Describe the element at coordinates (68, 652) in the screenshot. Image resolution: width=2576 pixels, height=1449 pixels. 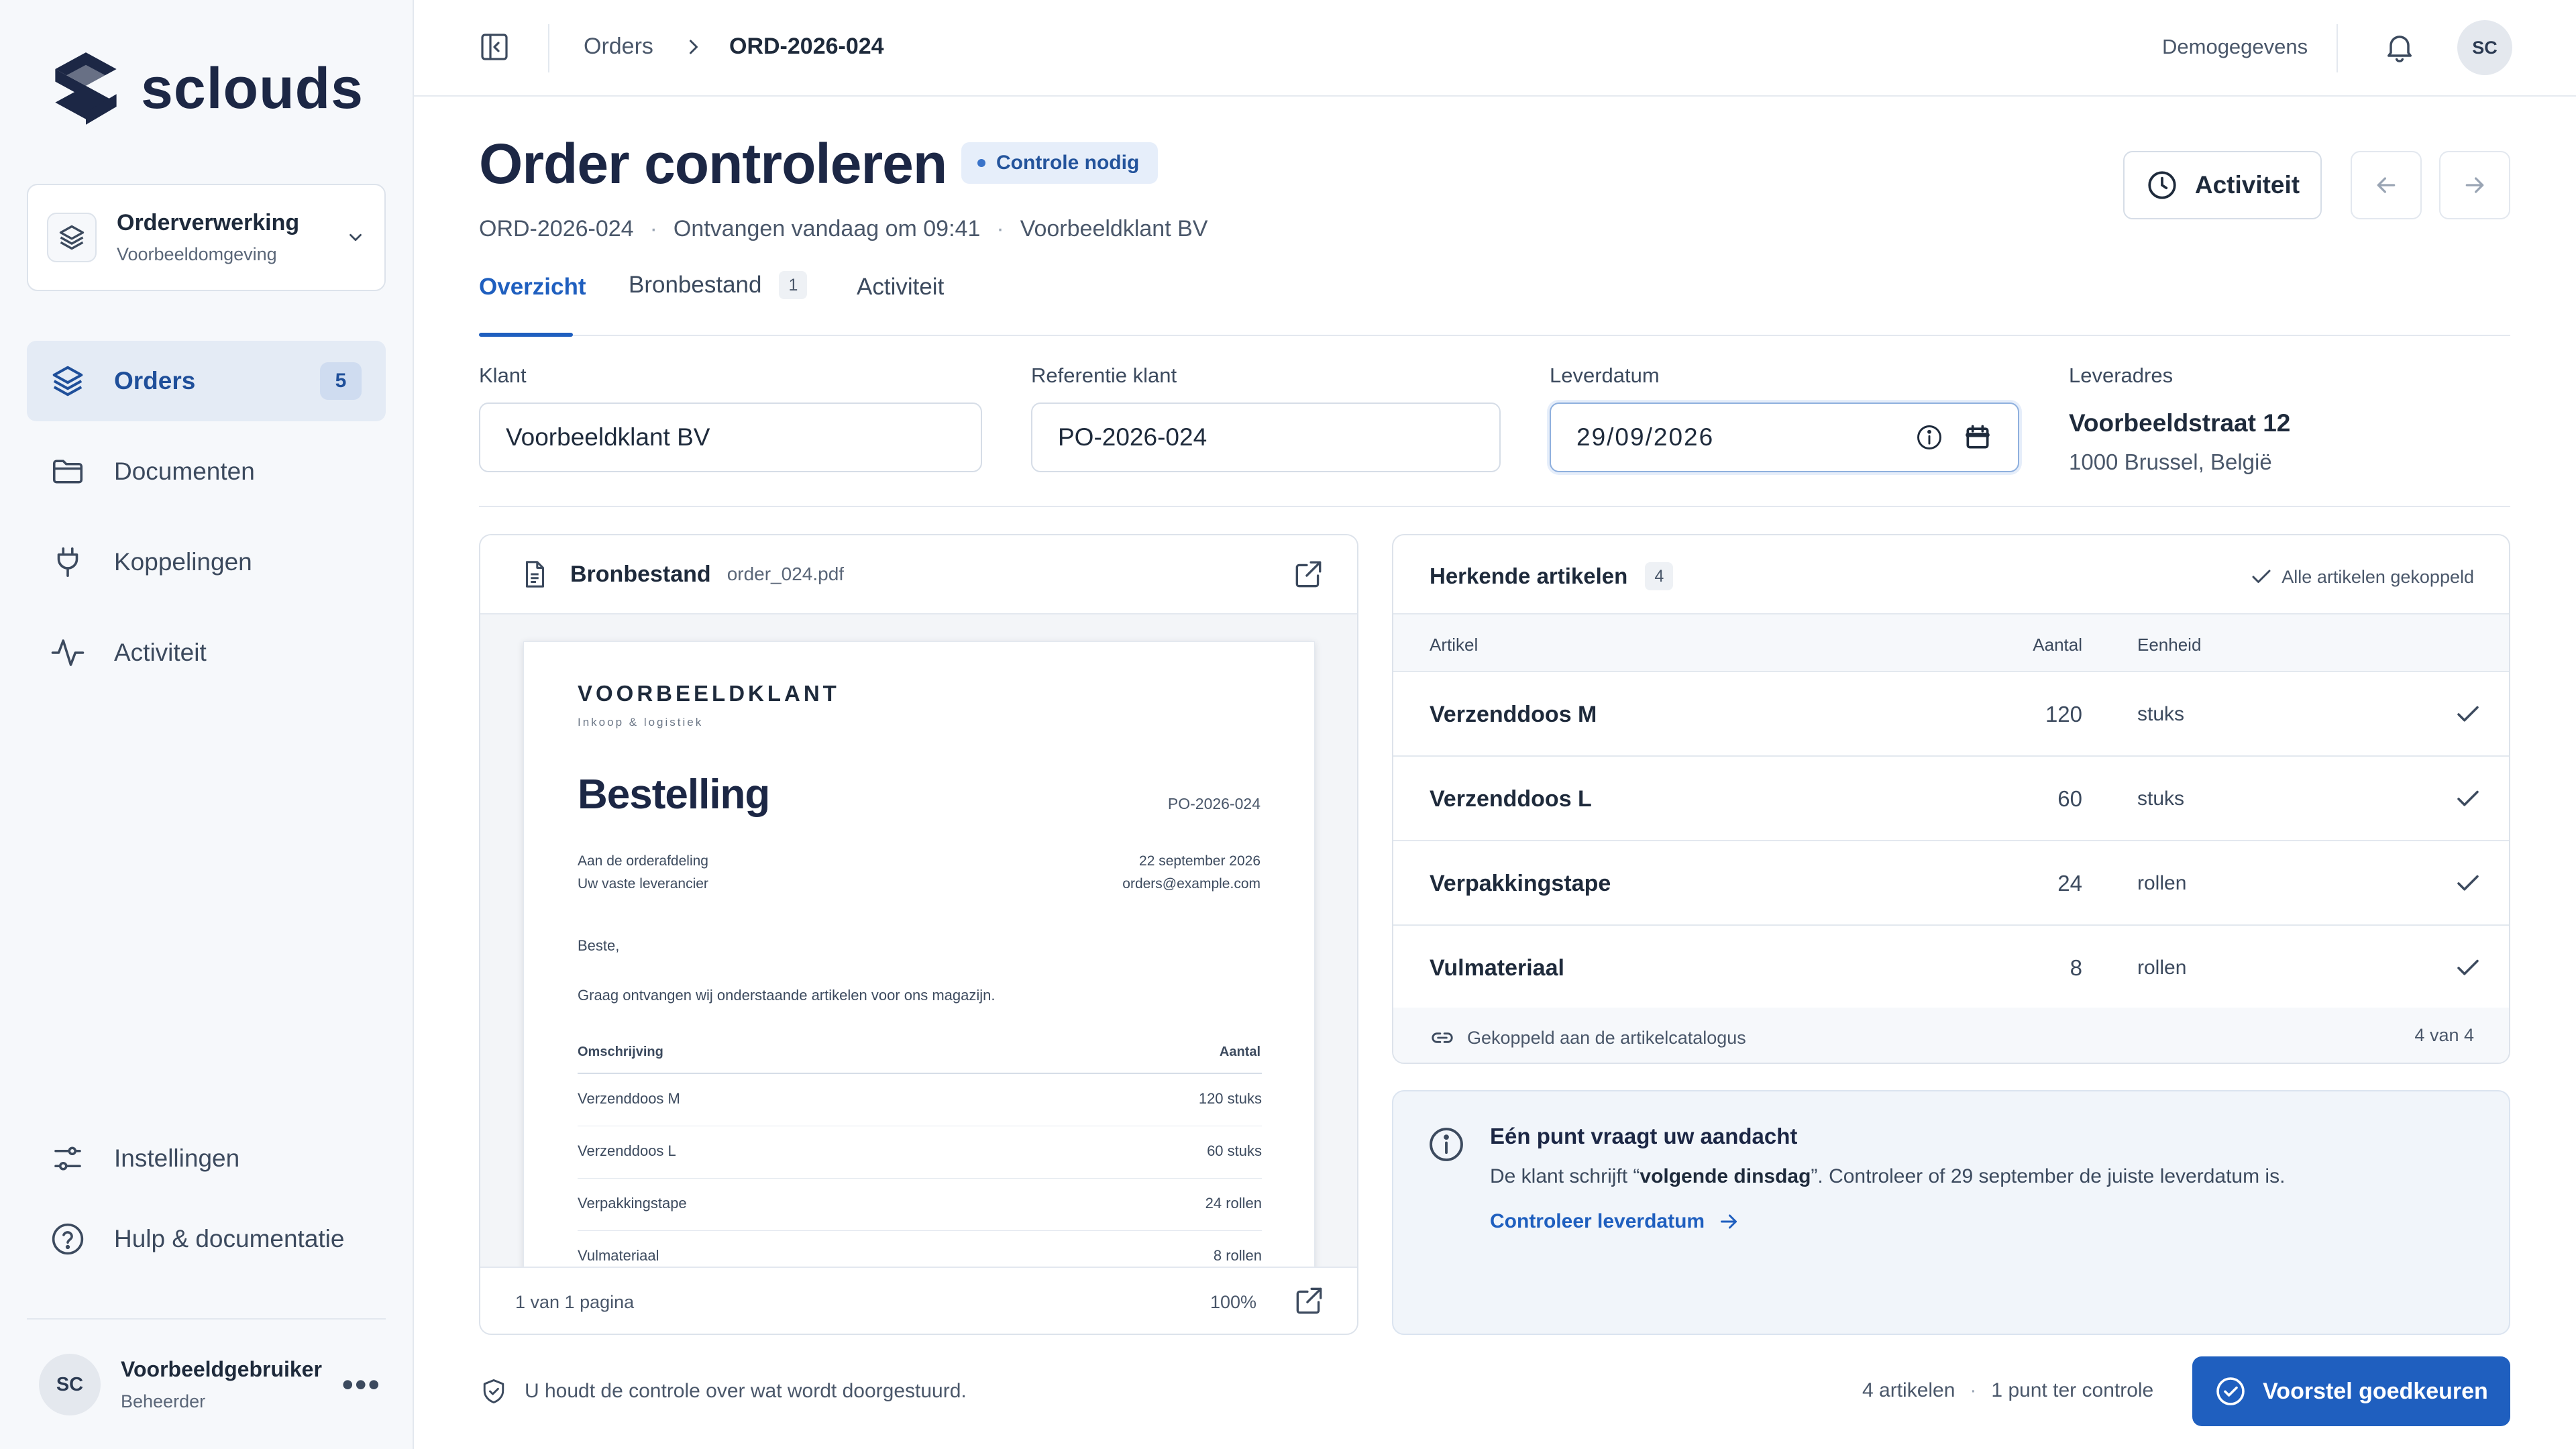
I see `activity-icon` at that location.